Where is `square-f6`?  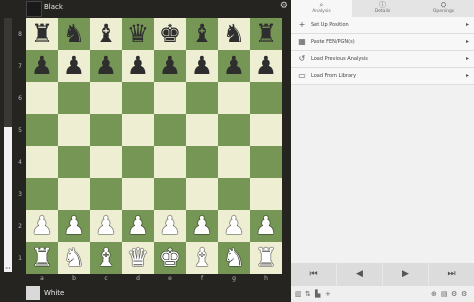 square-f6 is located at coordinates (202, 98).